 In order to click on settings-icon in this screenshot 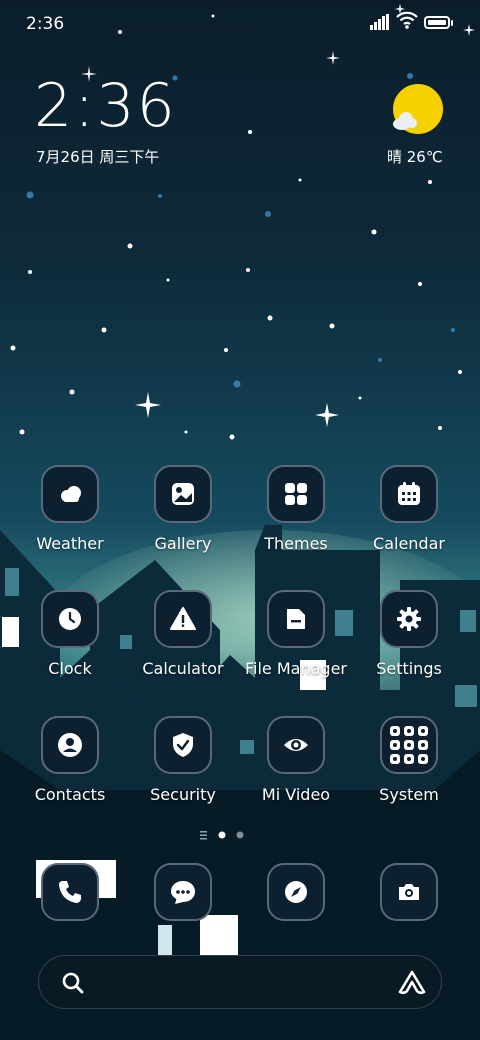, I will do `click(409, 619)`.